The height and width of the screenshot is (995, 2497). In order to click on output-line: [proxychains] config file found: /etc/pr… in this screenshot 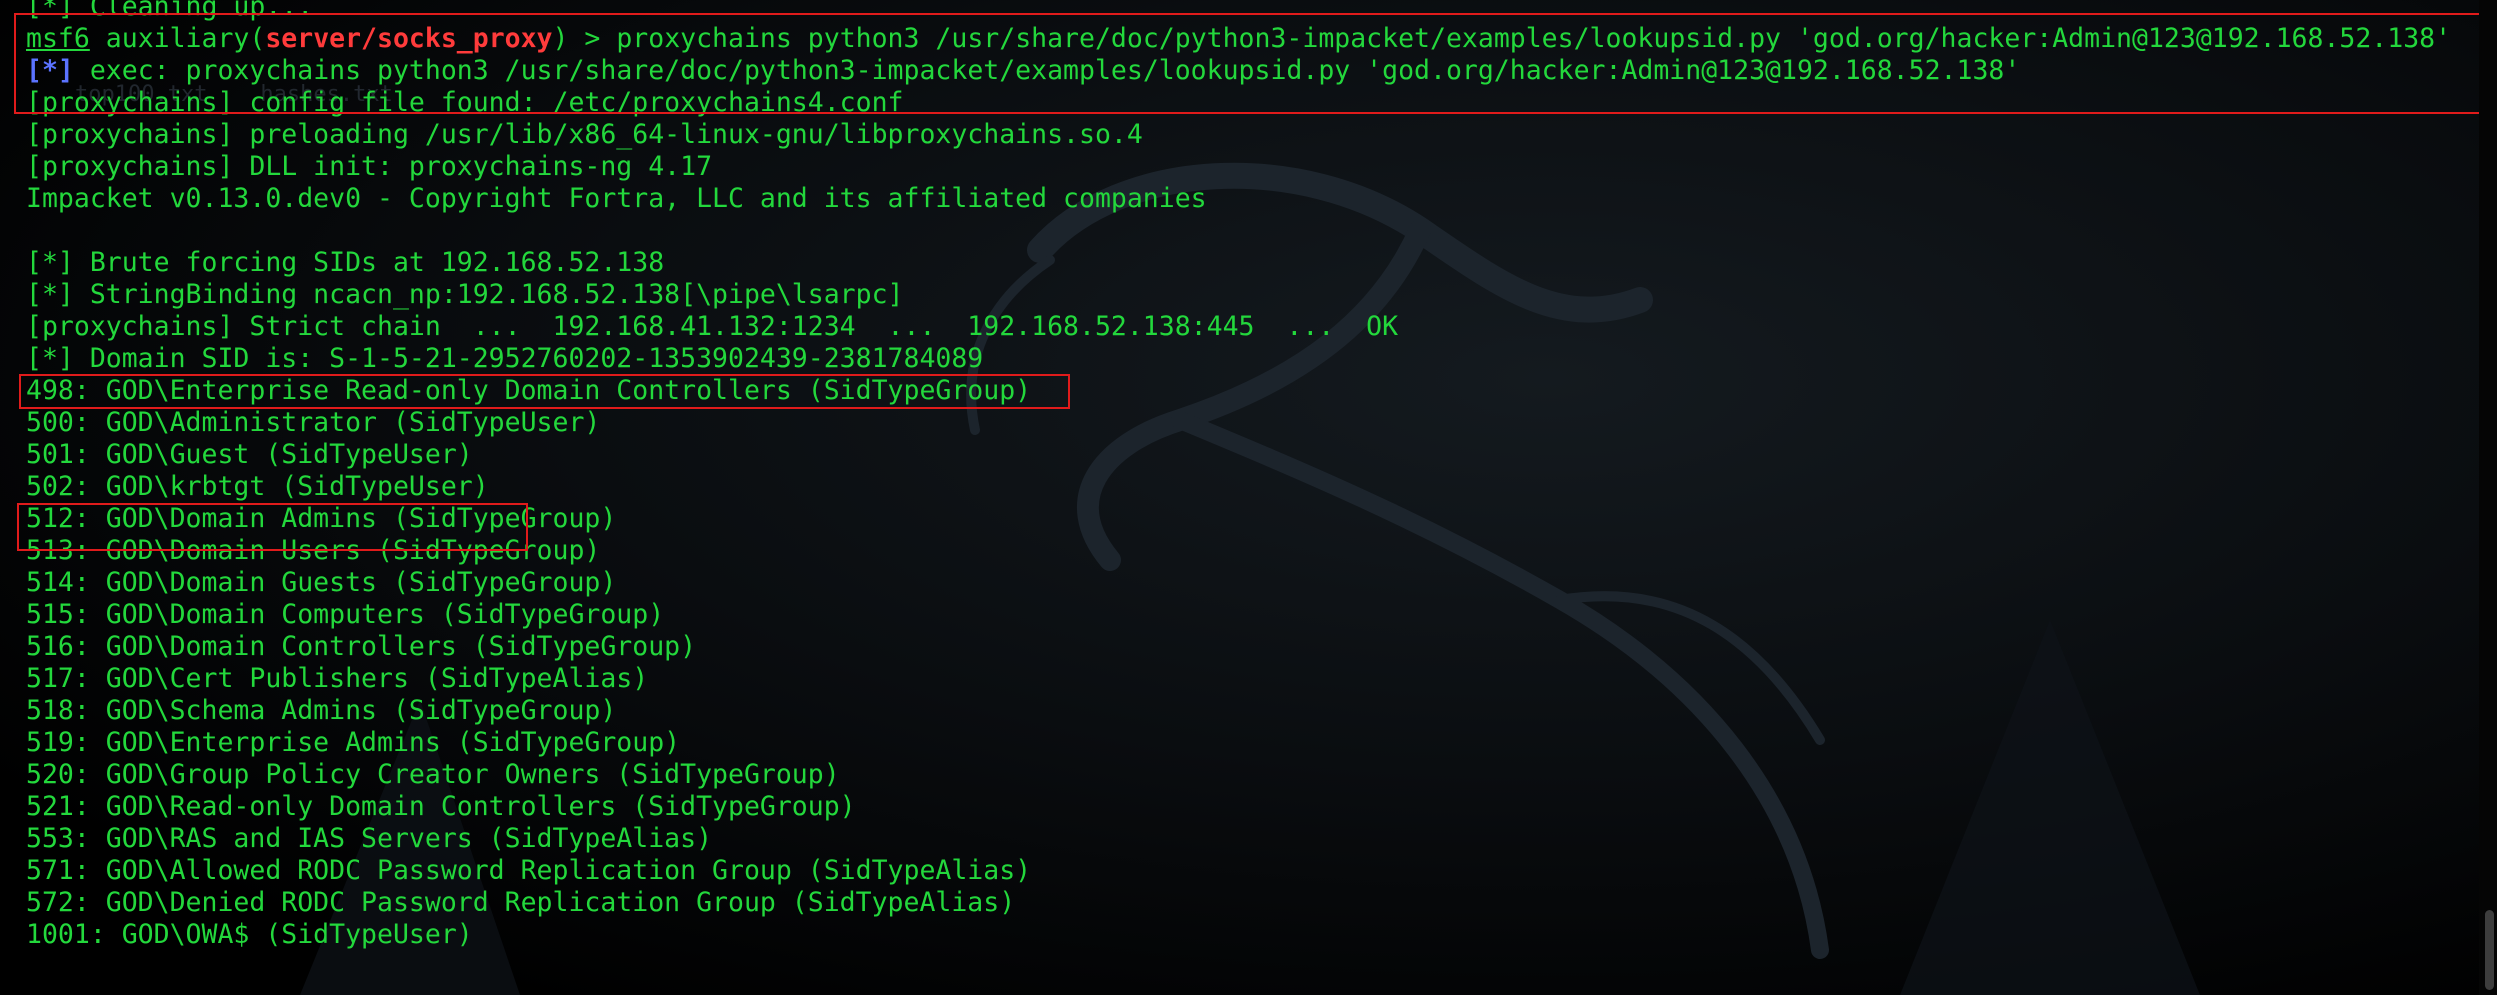, I will do `click(465, 102)`.